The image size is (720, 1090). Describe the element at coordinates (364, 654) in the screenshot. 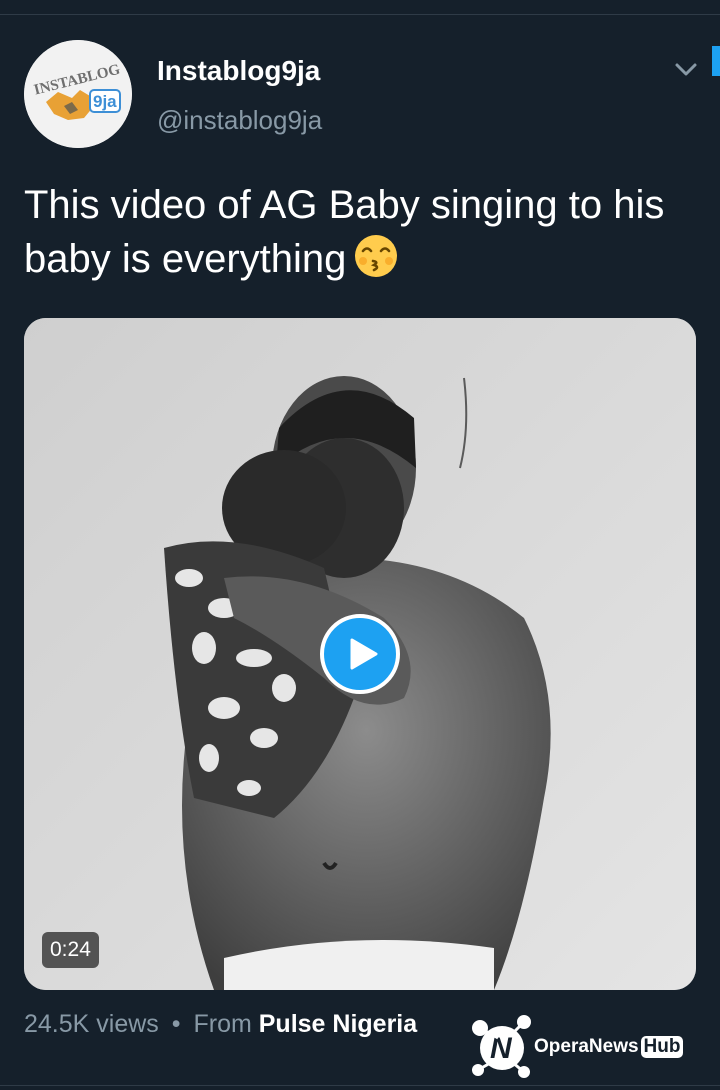

I see `play-icon` at that location.